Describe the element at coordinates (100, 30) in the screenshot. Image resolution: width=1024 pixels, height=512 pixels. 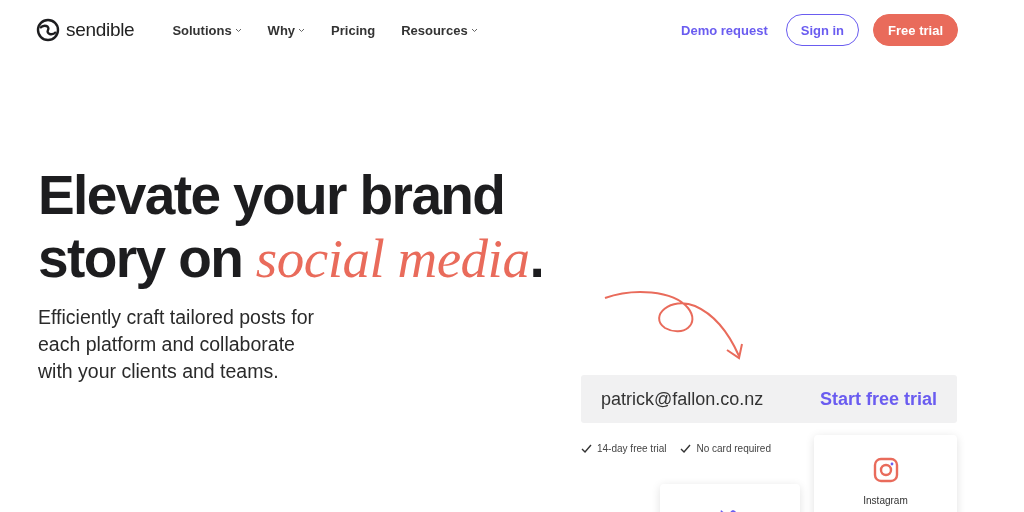
I see `logo-text: sendible` at that location.